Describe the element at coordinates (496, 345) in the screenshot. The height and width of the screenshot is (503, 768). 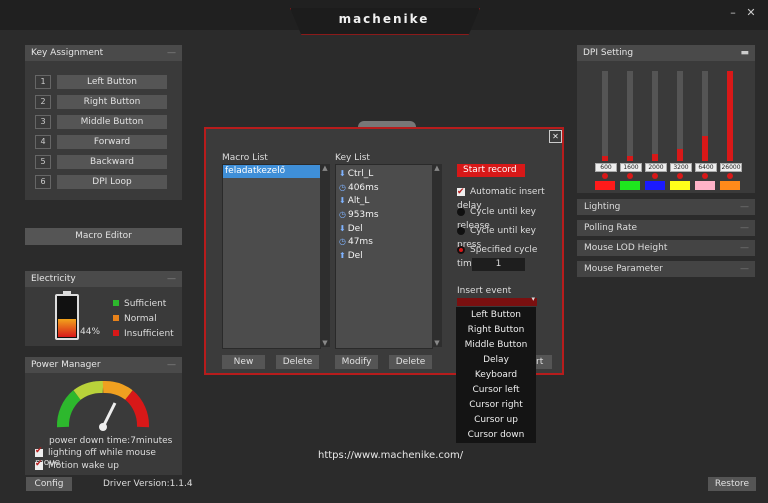
I see `insert-event-option: Middle Button` at that location.